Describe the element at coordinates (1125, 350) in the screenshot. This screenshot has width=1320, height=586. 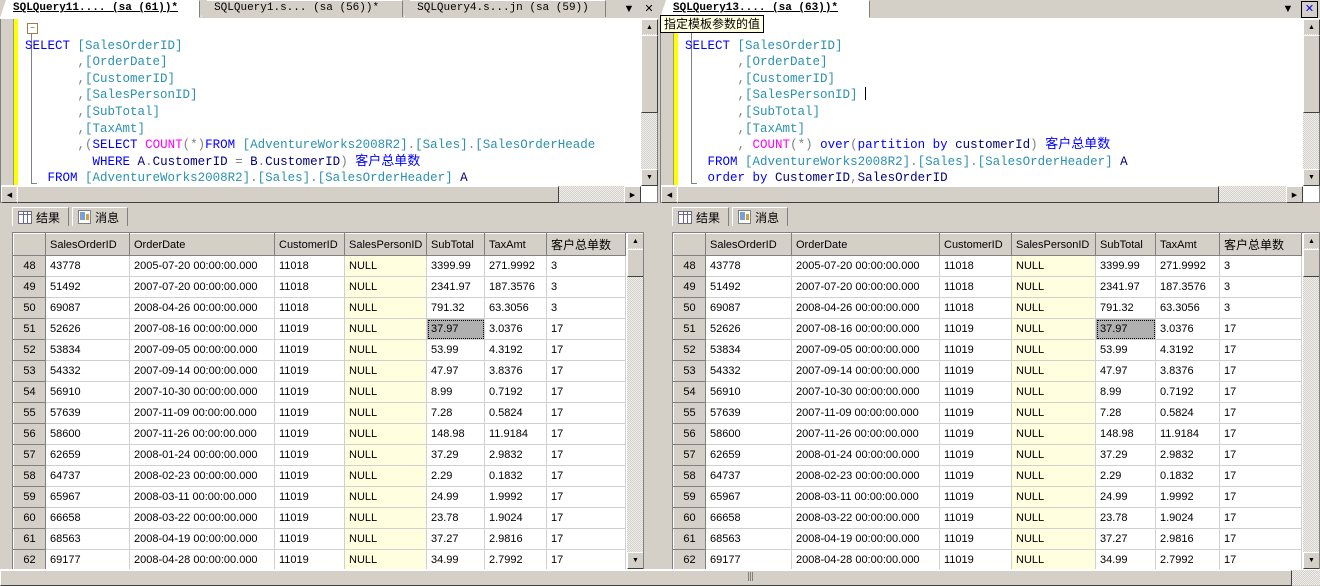
I see `cell-SubTotal: 53.99` at that location.